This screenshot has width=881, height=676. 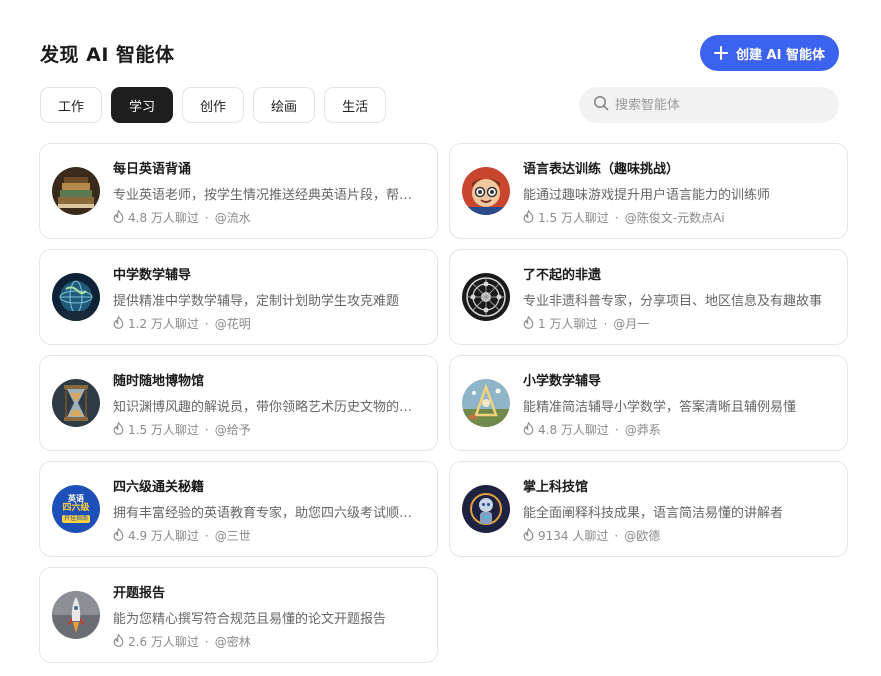 What do you see at coordinates (715, 105) in the screenshot?
I see `search-input` at bounding box center [715, 105].